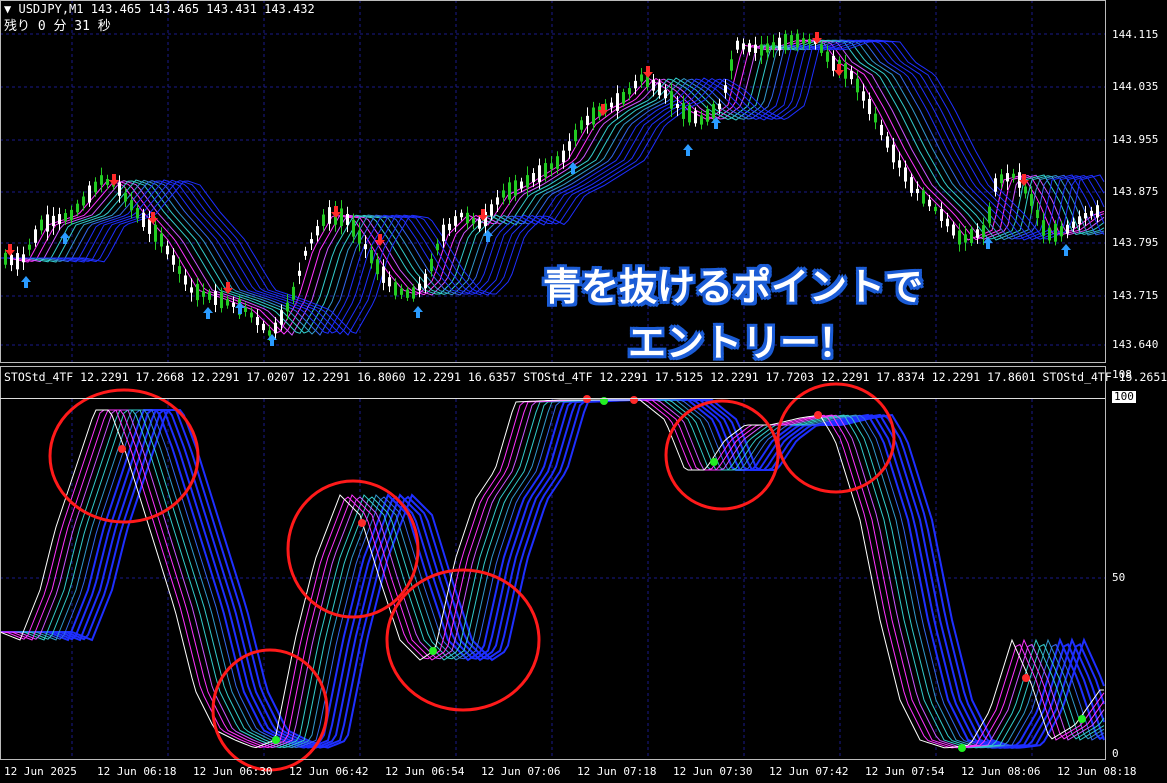 Image resolution: width=1167 pixels, height=783 pixels. I want to click on time-label: 12 Jun 06:30, so click(233, 771).